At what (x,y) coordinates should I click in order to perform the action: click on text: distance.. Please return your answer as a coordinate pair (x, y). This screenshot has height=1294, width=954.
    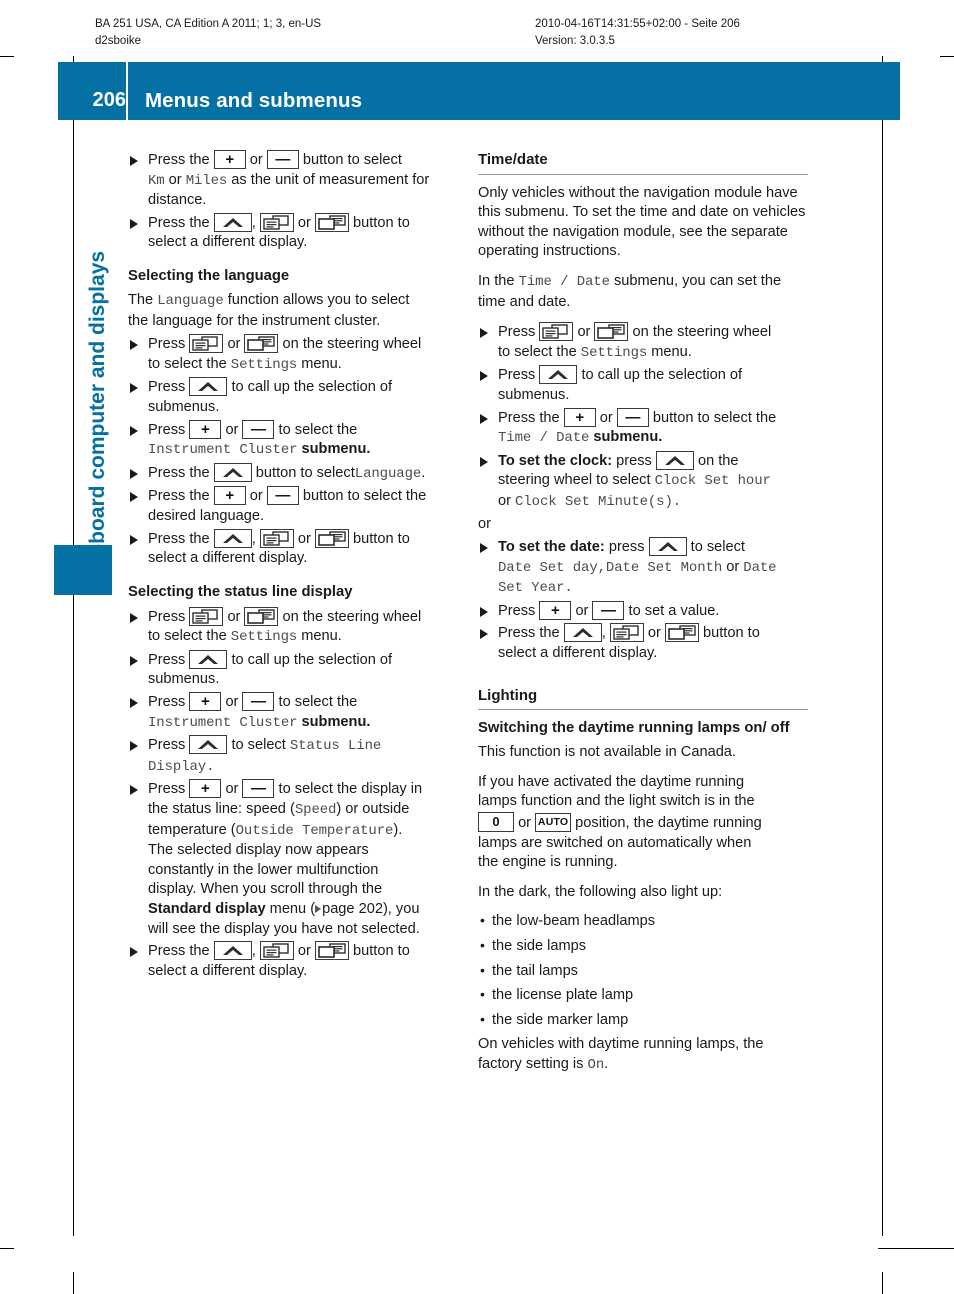
    Looking at the image, I should click on (177, 200).